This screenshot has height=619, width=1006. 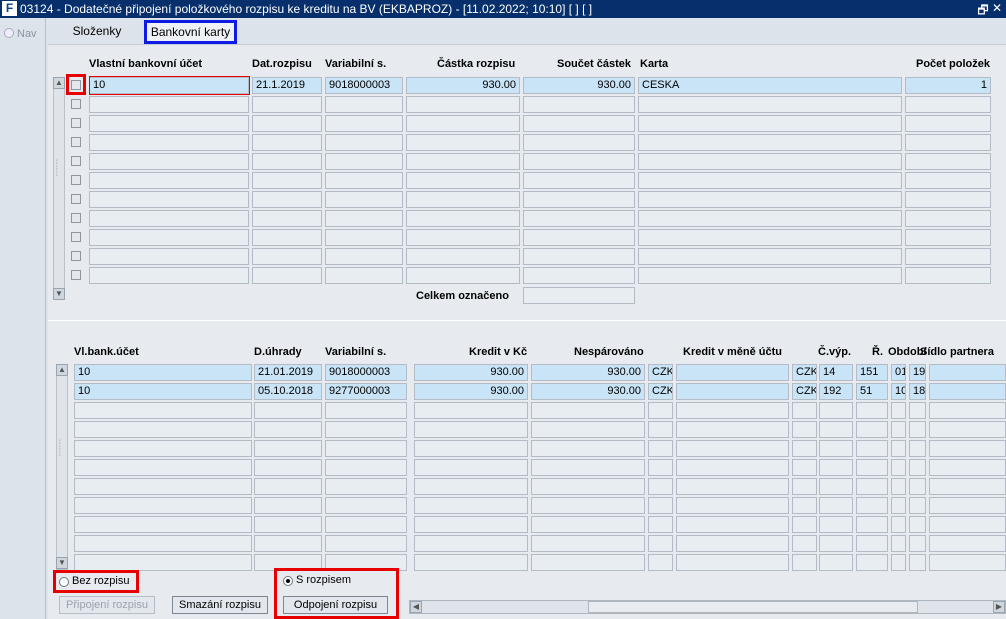 What do you see at coordinates (654, 64) in the screenshot?
I see `table1-header: Karta` at bounding box center [654, 64].